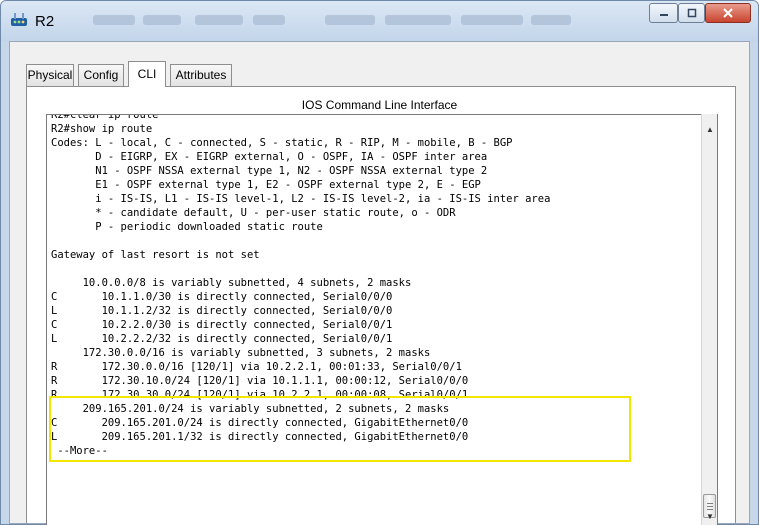  Describe the element at coordinates (45, 21) in the screenshot. I see `window-title: R2` at that location.